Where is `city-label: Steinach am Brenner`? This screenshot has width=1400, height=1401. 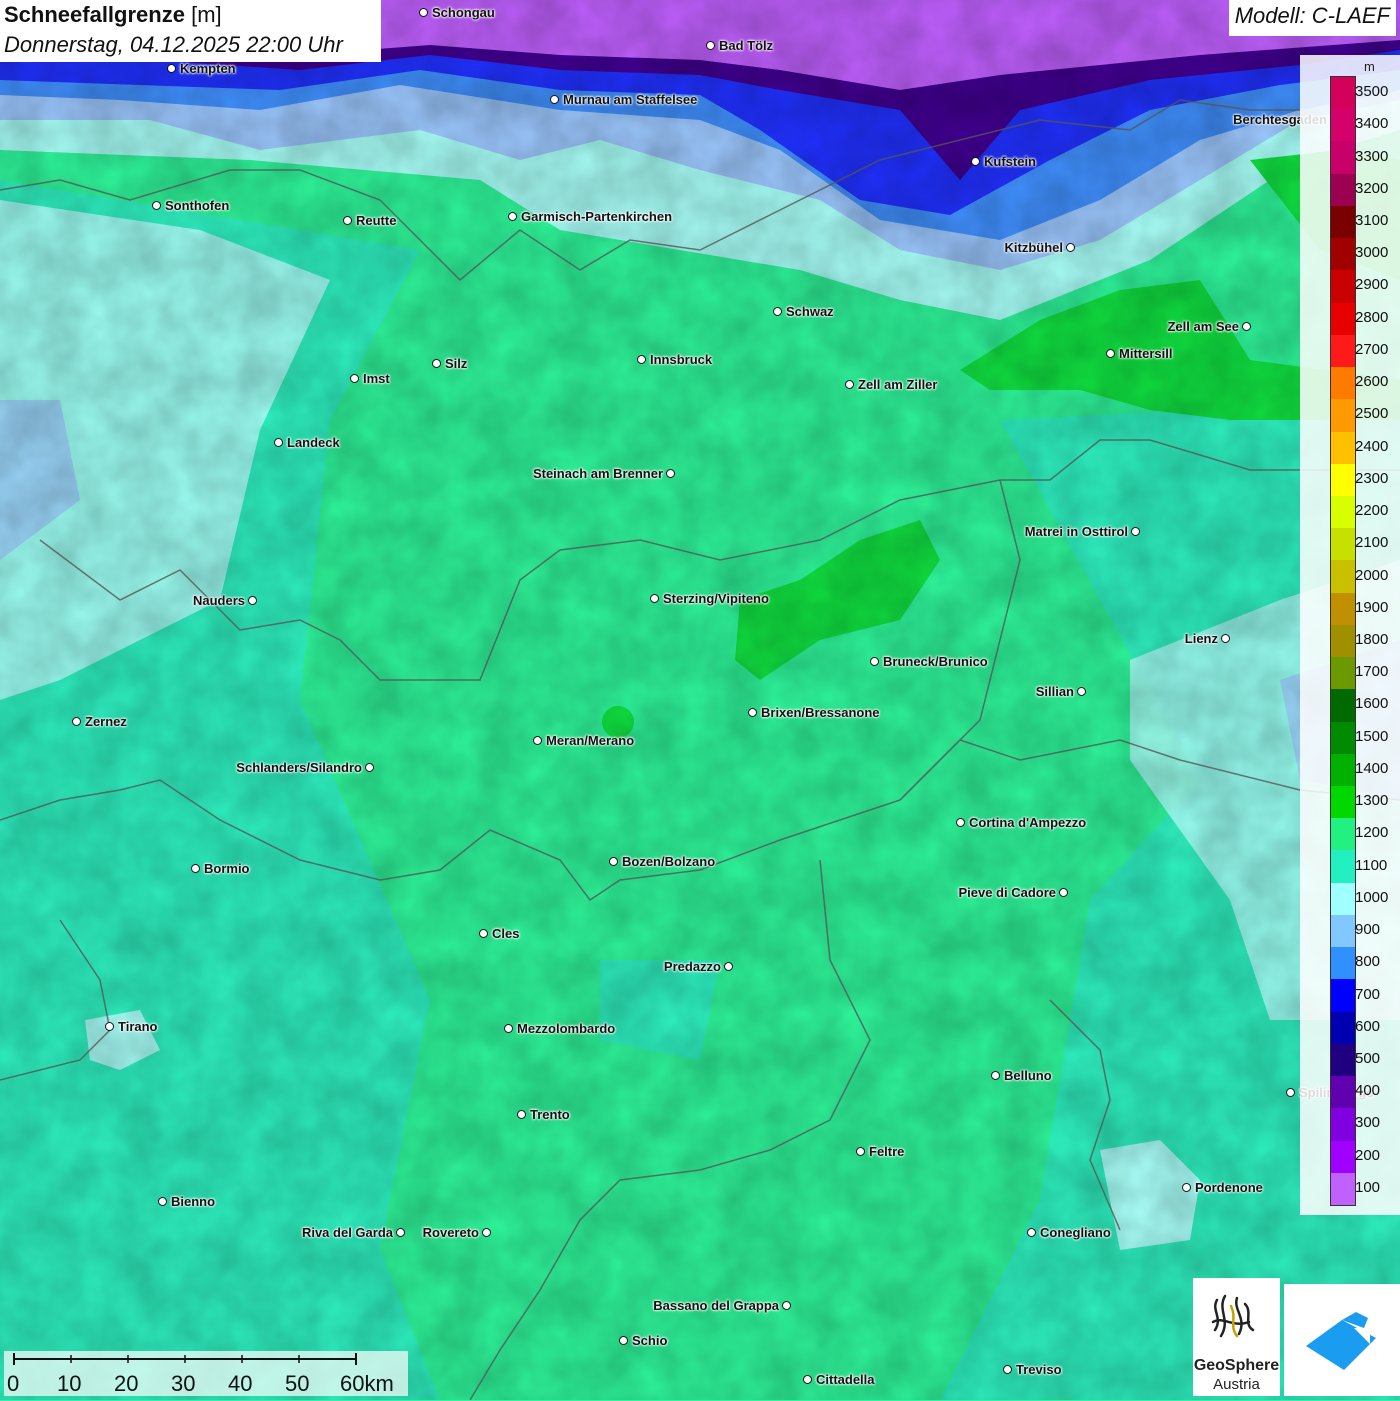
city-label: Steinach am Brenner is located at coordinates (597, 473).